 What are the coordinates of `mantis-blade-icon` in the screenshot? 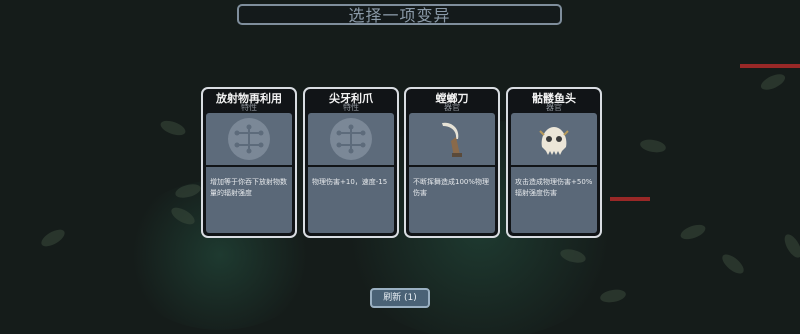 It's located at (452, 139).